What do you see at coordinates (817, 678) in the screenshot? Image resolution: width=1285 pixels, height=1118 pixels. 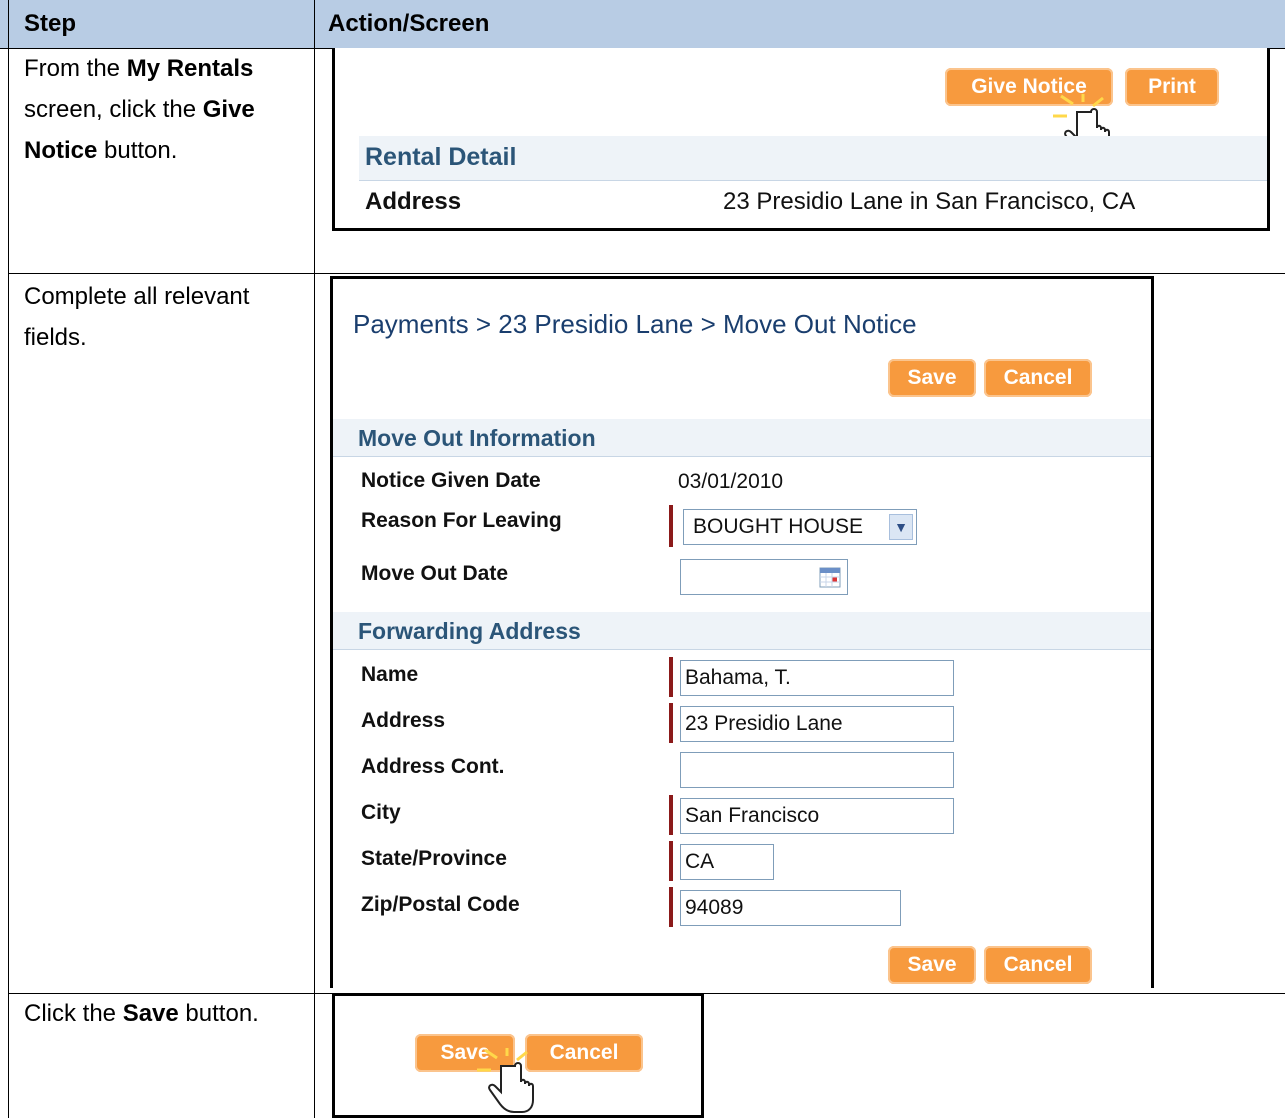 I see `name-input: Bahama, T.` at bounding box center [817, 678].